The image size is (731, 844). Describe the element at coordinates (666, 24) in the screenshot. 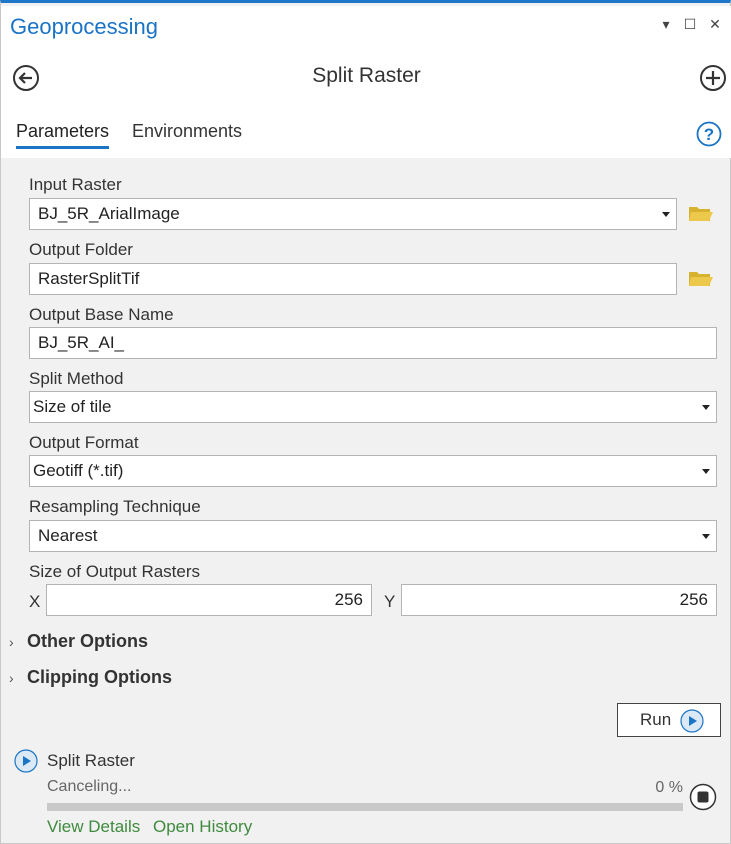

I see `pane-menu-dropdown-icon: ▾` at that location.